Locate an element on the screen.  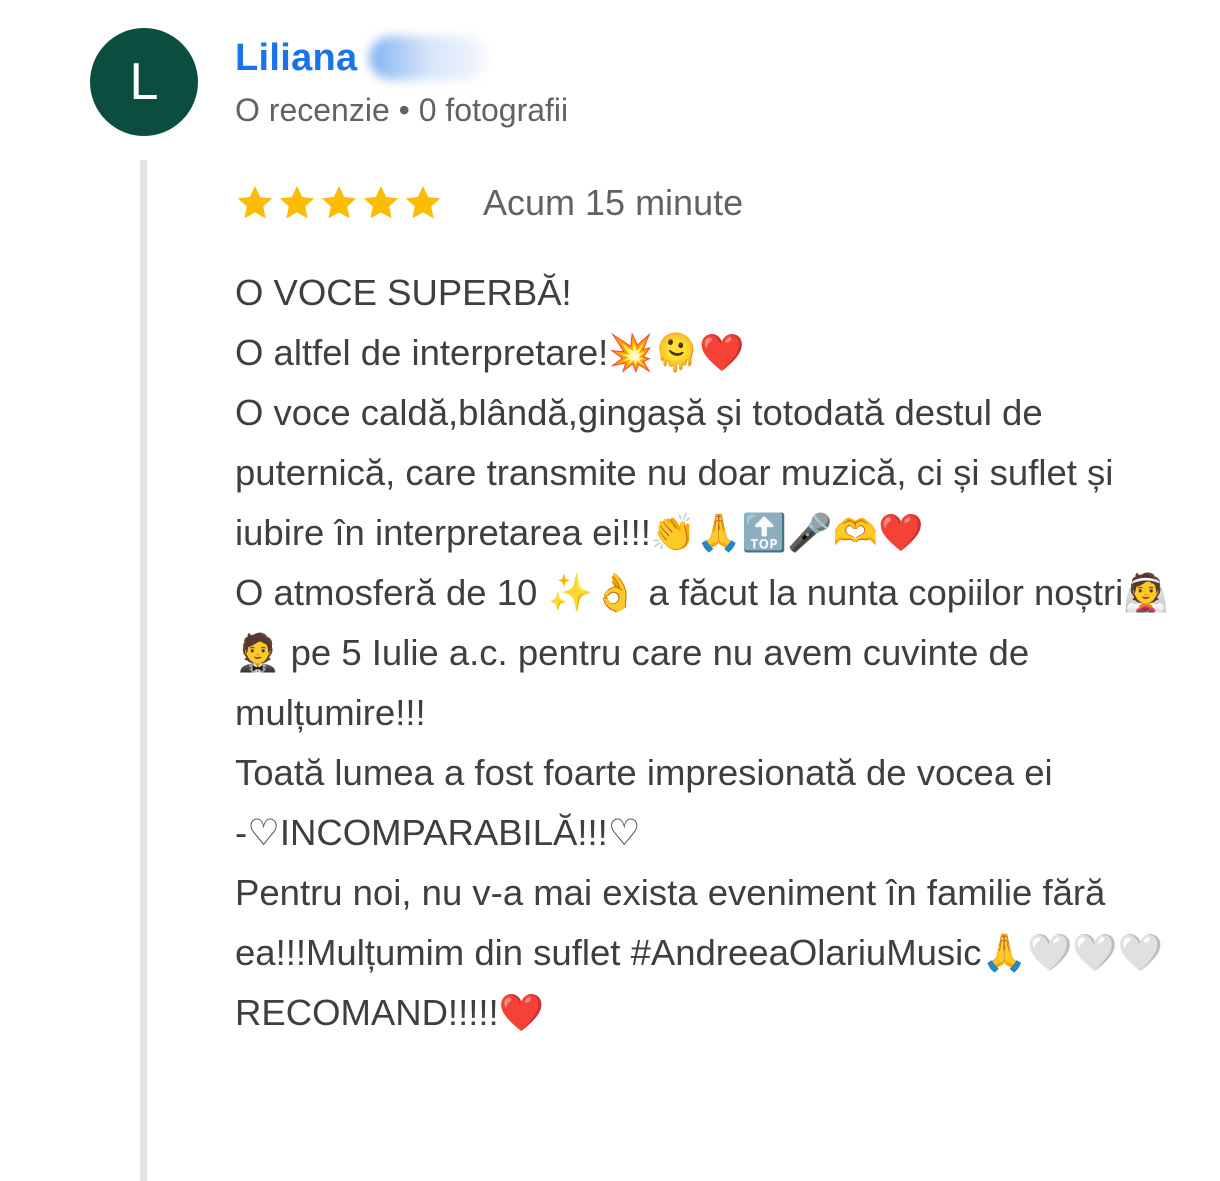
reviewer-avatar: L is located at coordinates (144, 82).